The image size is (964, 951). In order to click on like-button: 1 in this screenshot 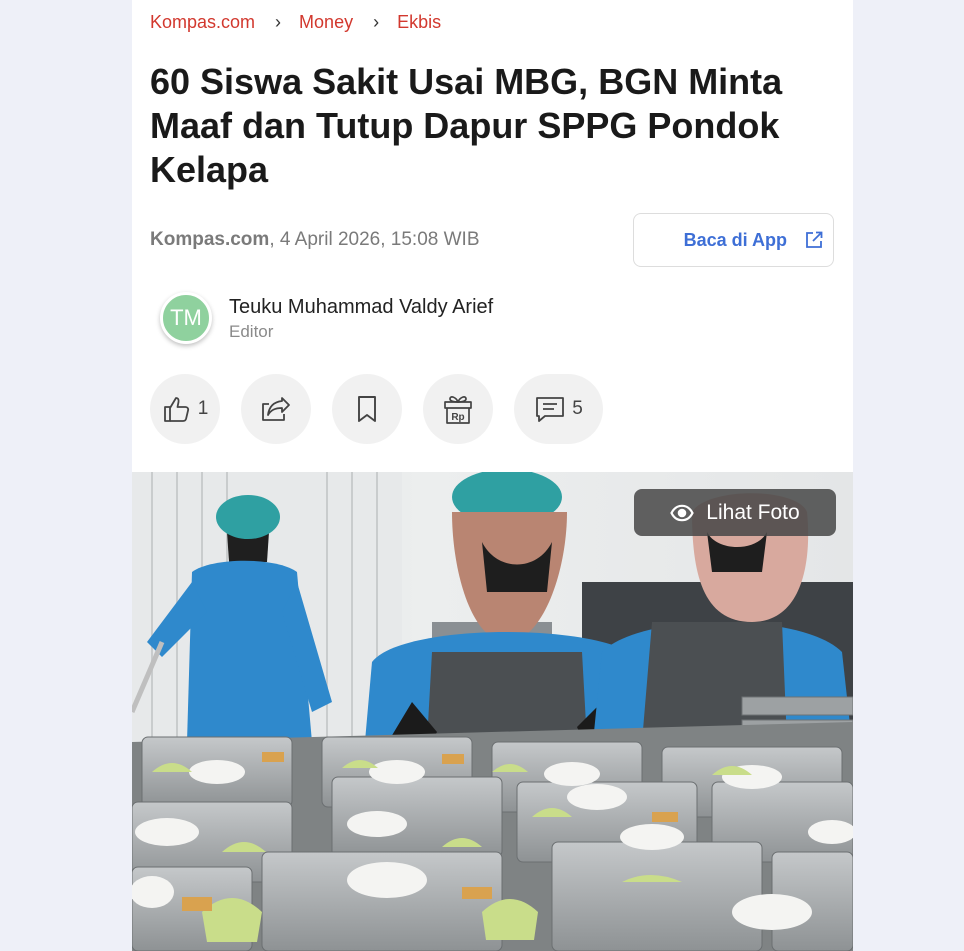, I will do `click(185, 409)`.